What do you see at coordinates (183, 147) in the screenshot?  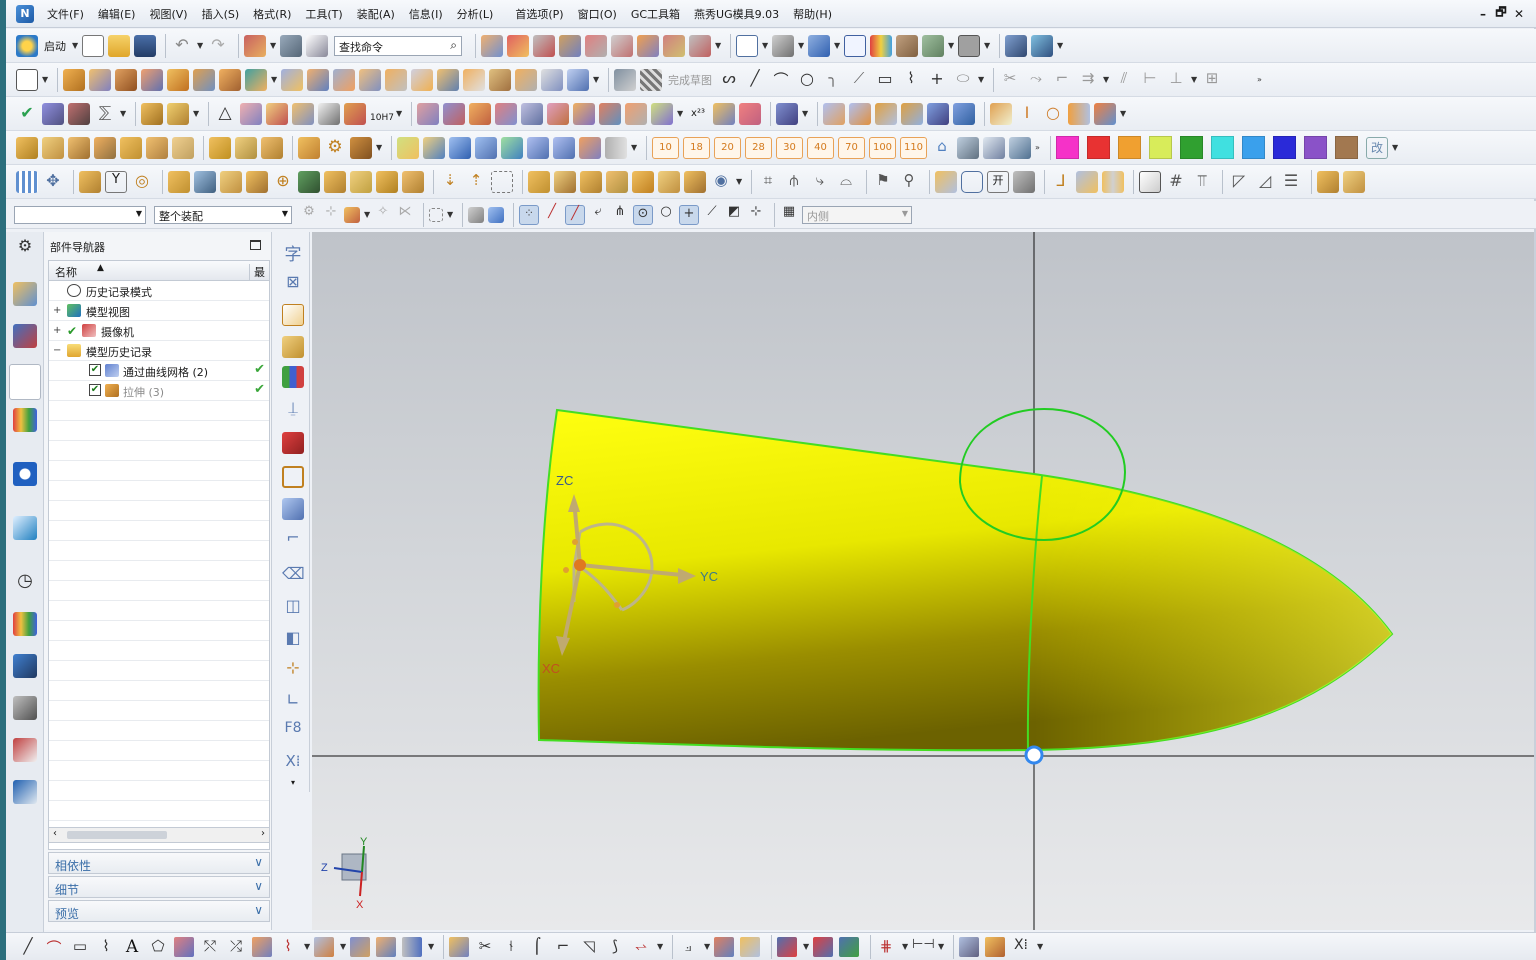 I see `runner-icon` at bounding box center [183, 147].